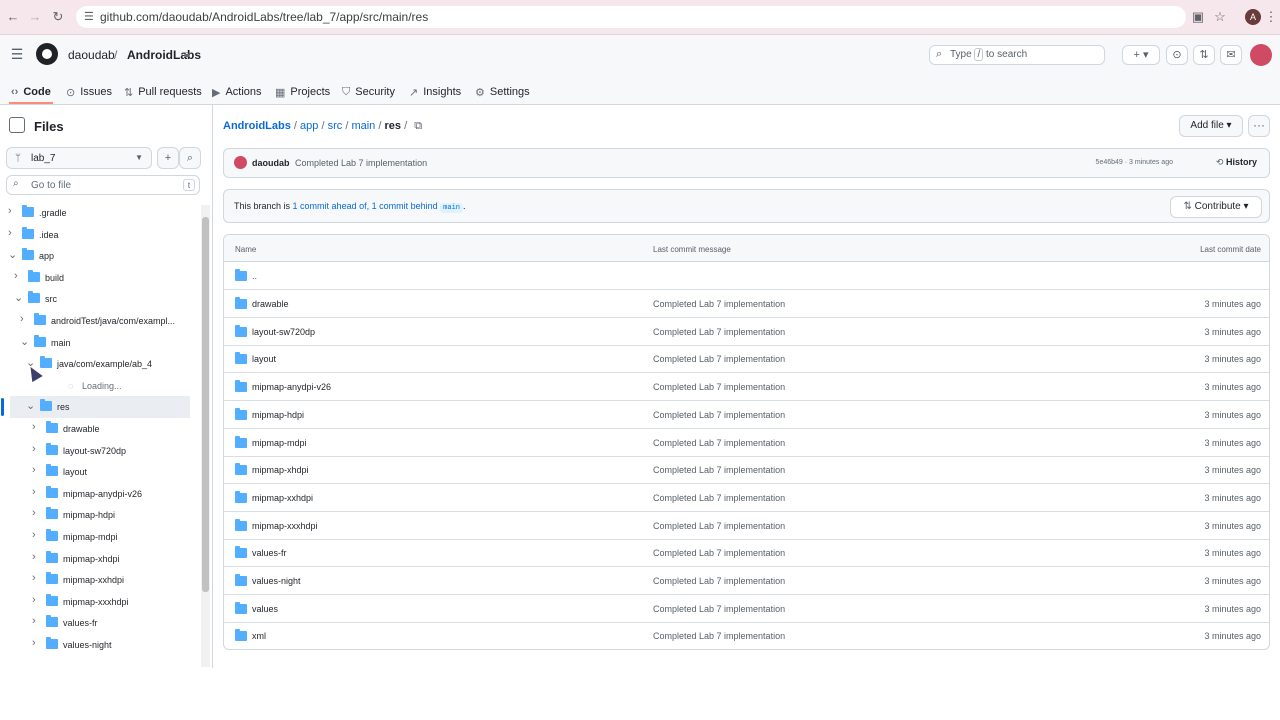 The height and width of the screenshot is (720, 1280). I want to click on tree-item: › layout, so click(98, 472).